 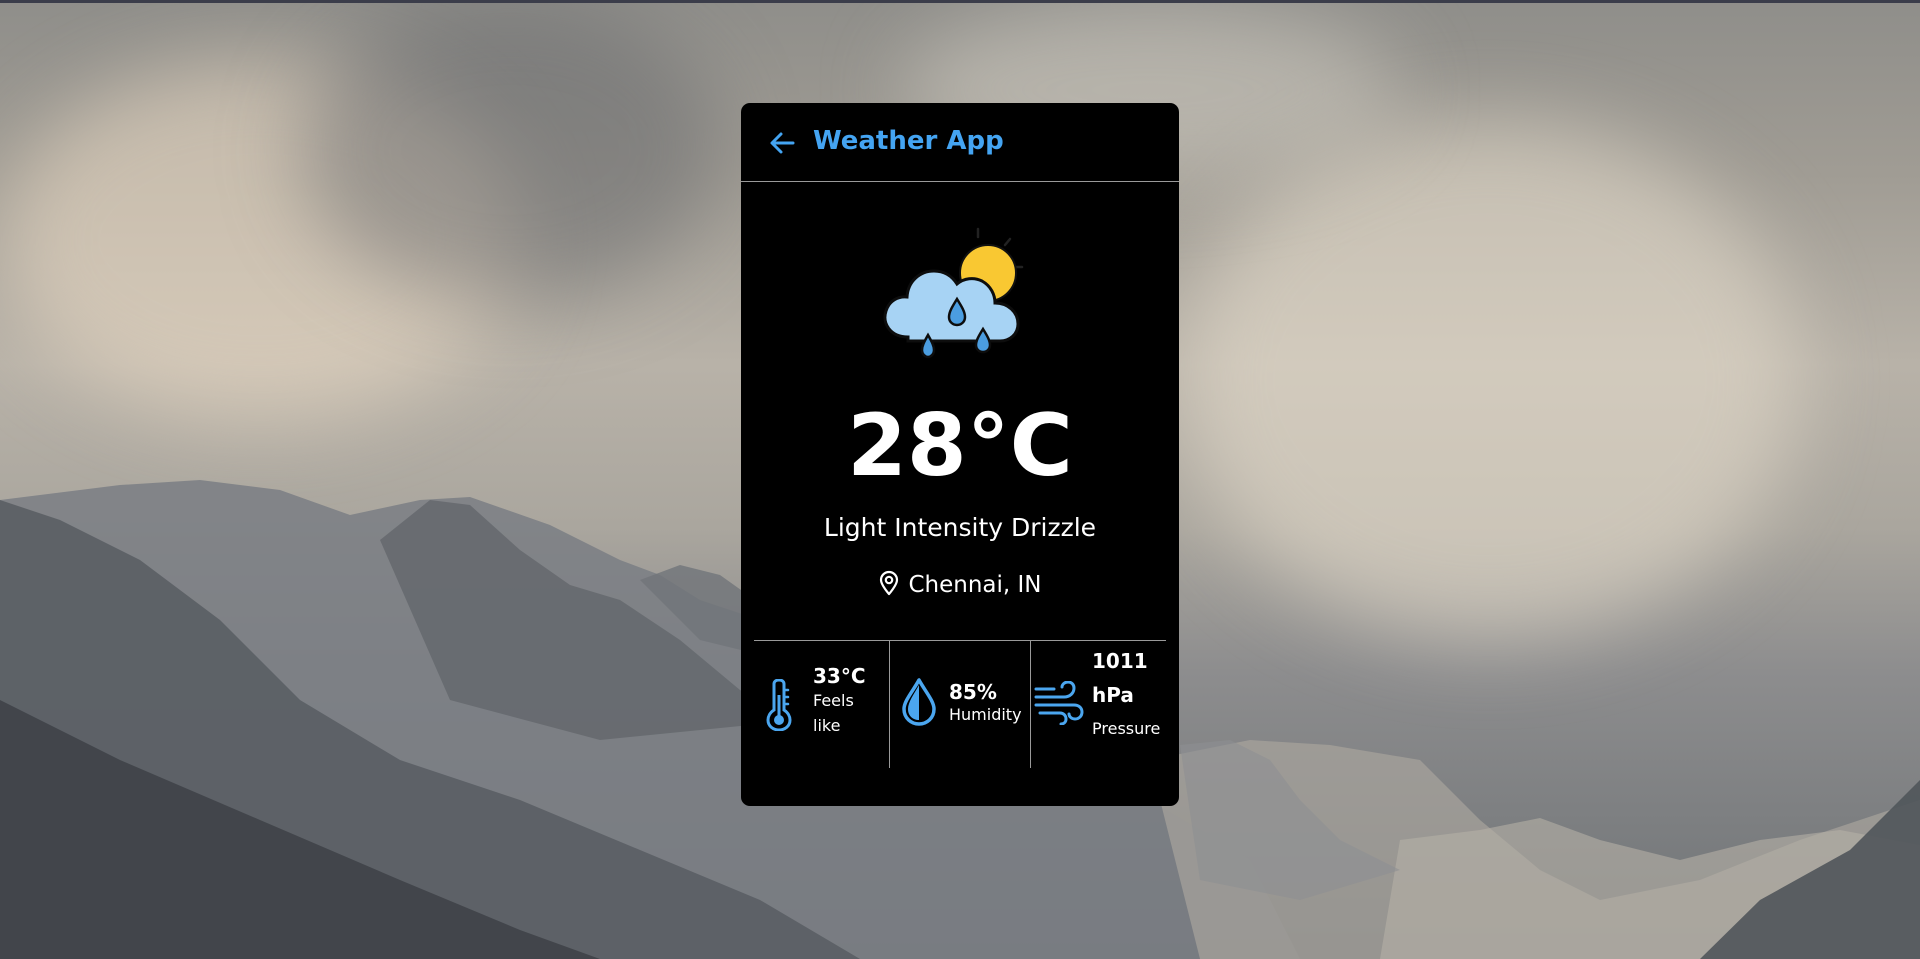 What do you see at coordinates (782, 143) in the screenshot?
I see `back-arrow-icon` at bounding box center [782, 143].